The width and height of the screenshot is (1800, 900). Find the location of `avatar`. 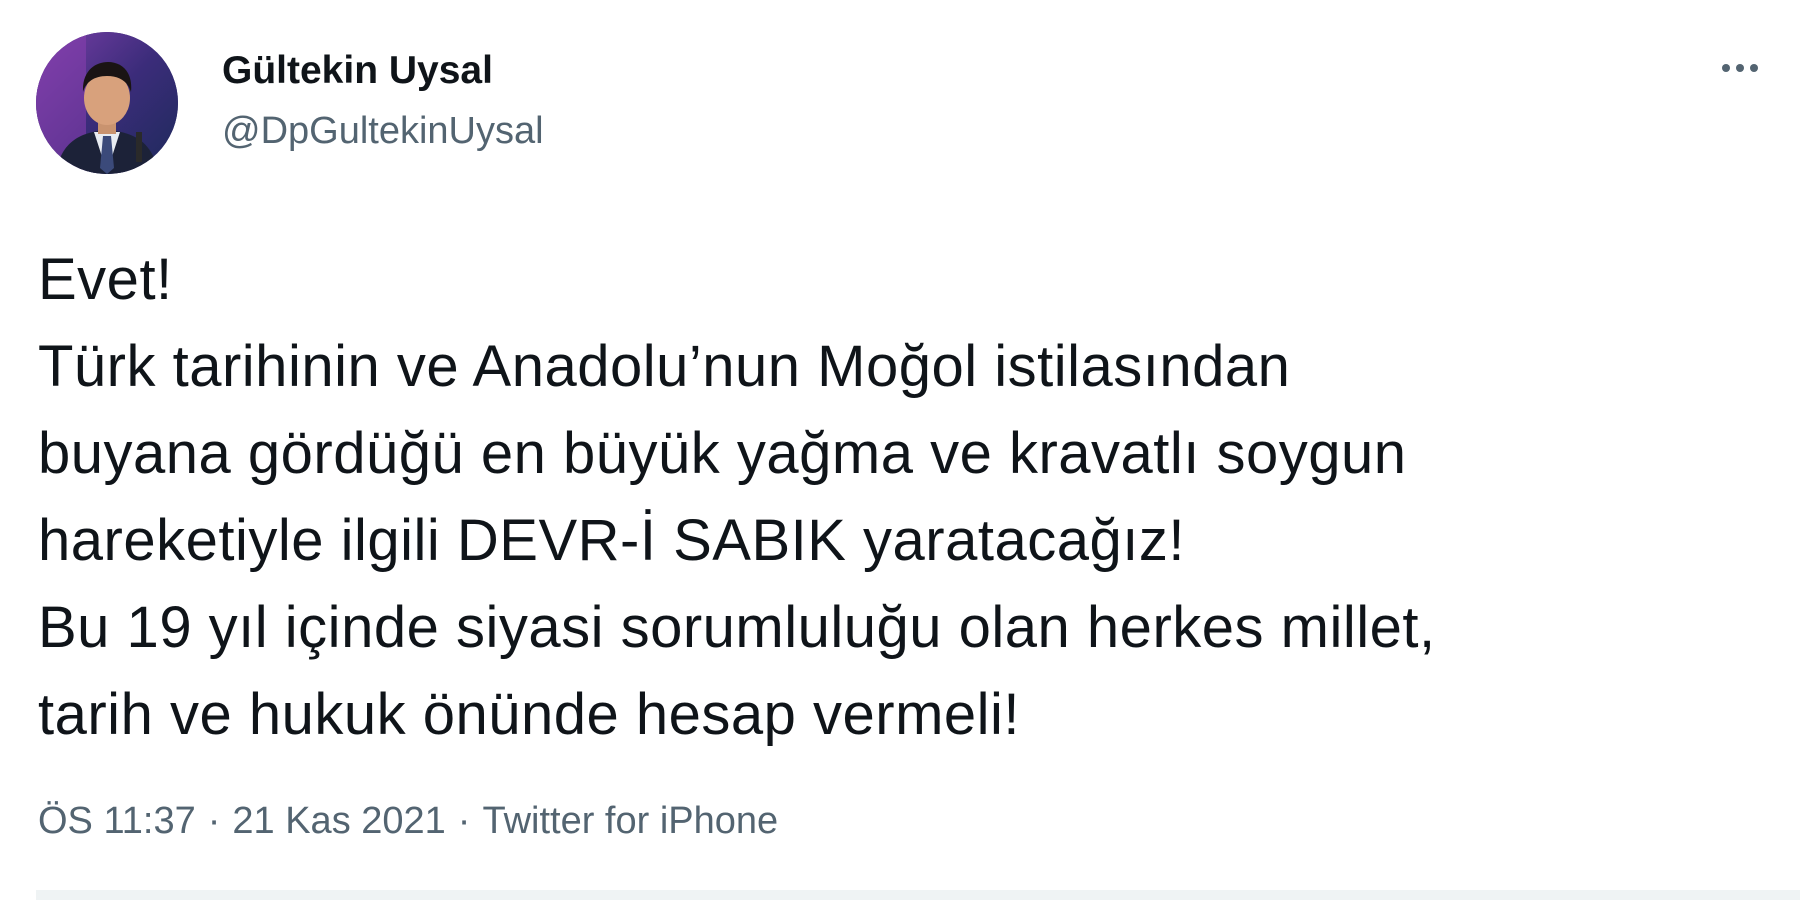

avatar is located at coordinates (107, 103).